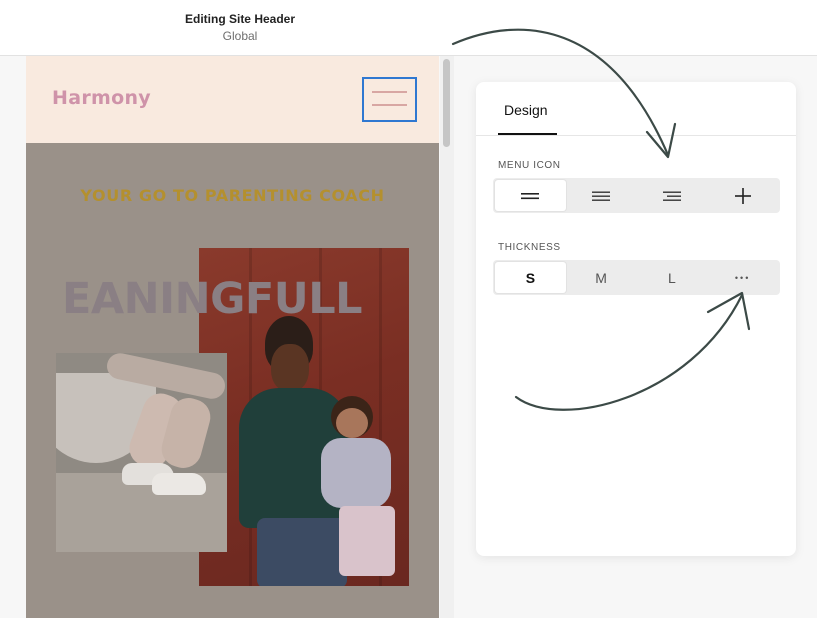 Image resolution: width=817 pixels, height=618 pixels. I want to click on thickness-option-s: S, so click(530, 277).